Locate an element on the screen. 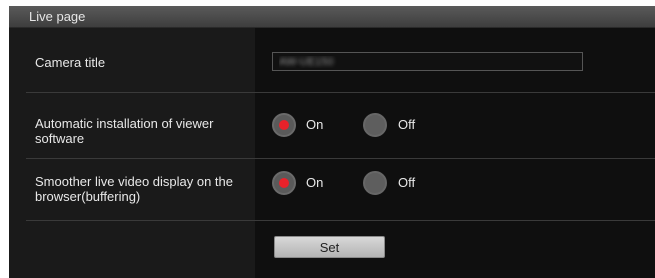  camera-title-input is located at coordinates (427, 61).